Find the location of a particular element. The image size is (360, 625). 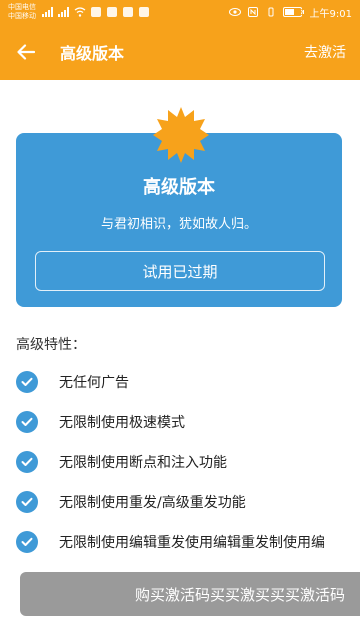

feature-item: 无任何广告 is located at coordinates (188, 382).